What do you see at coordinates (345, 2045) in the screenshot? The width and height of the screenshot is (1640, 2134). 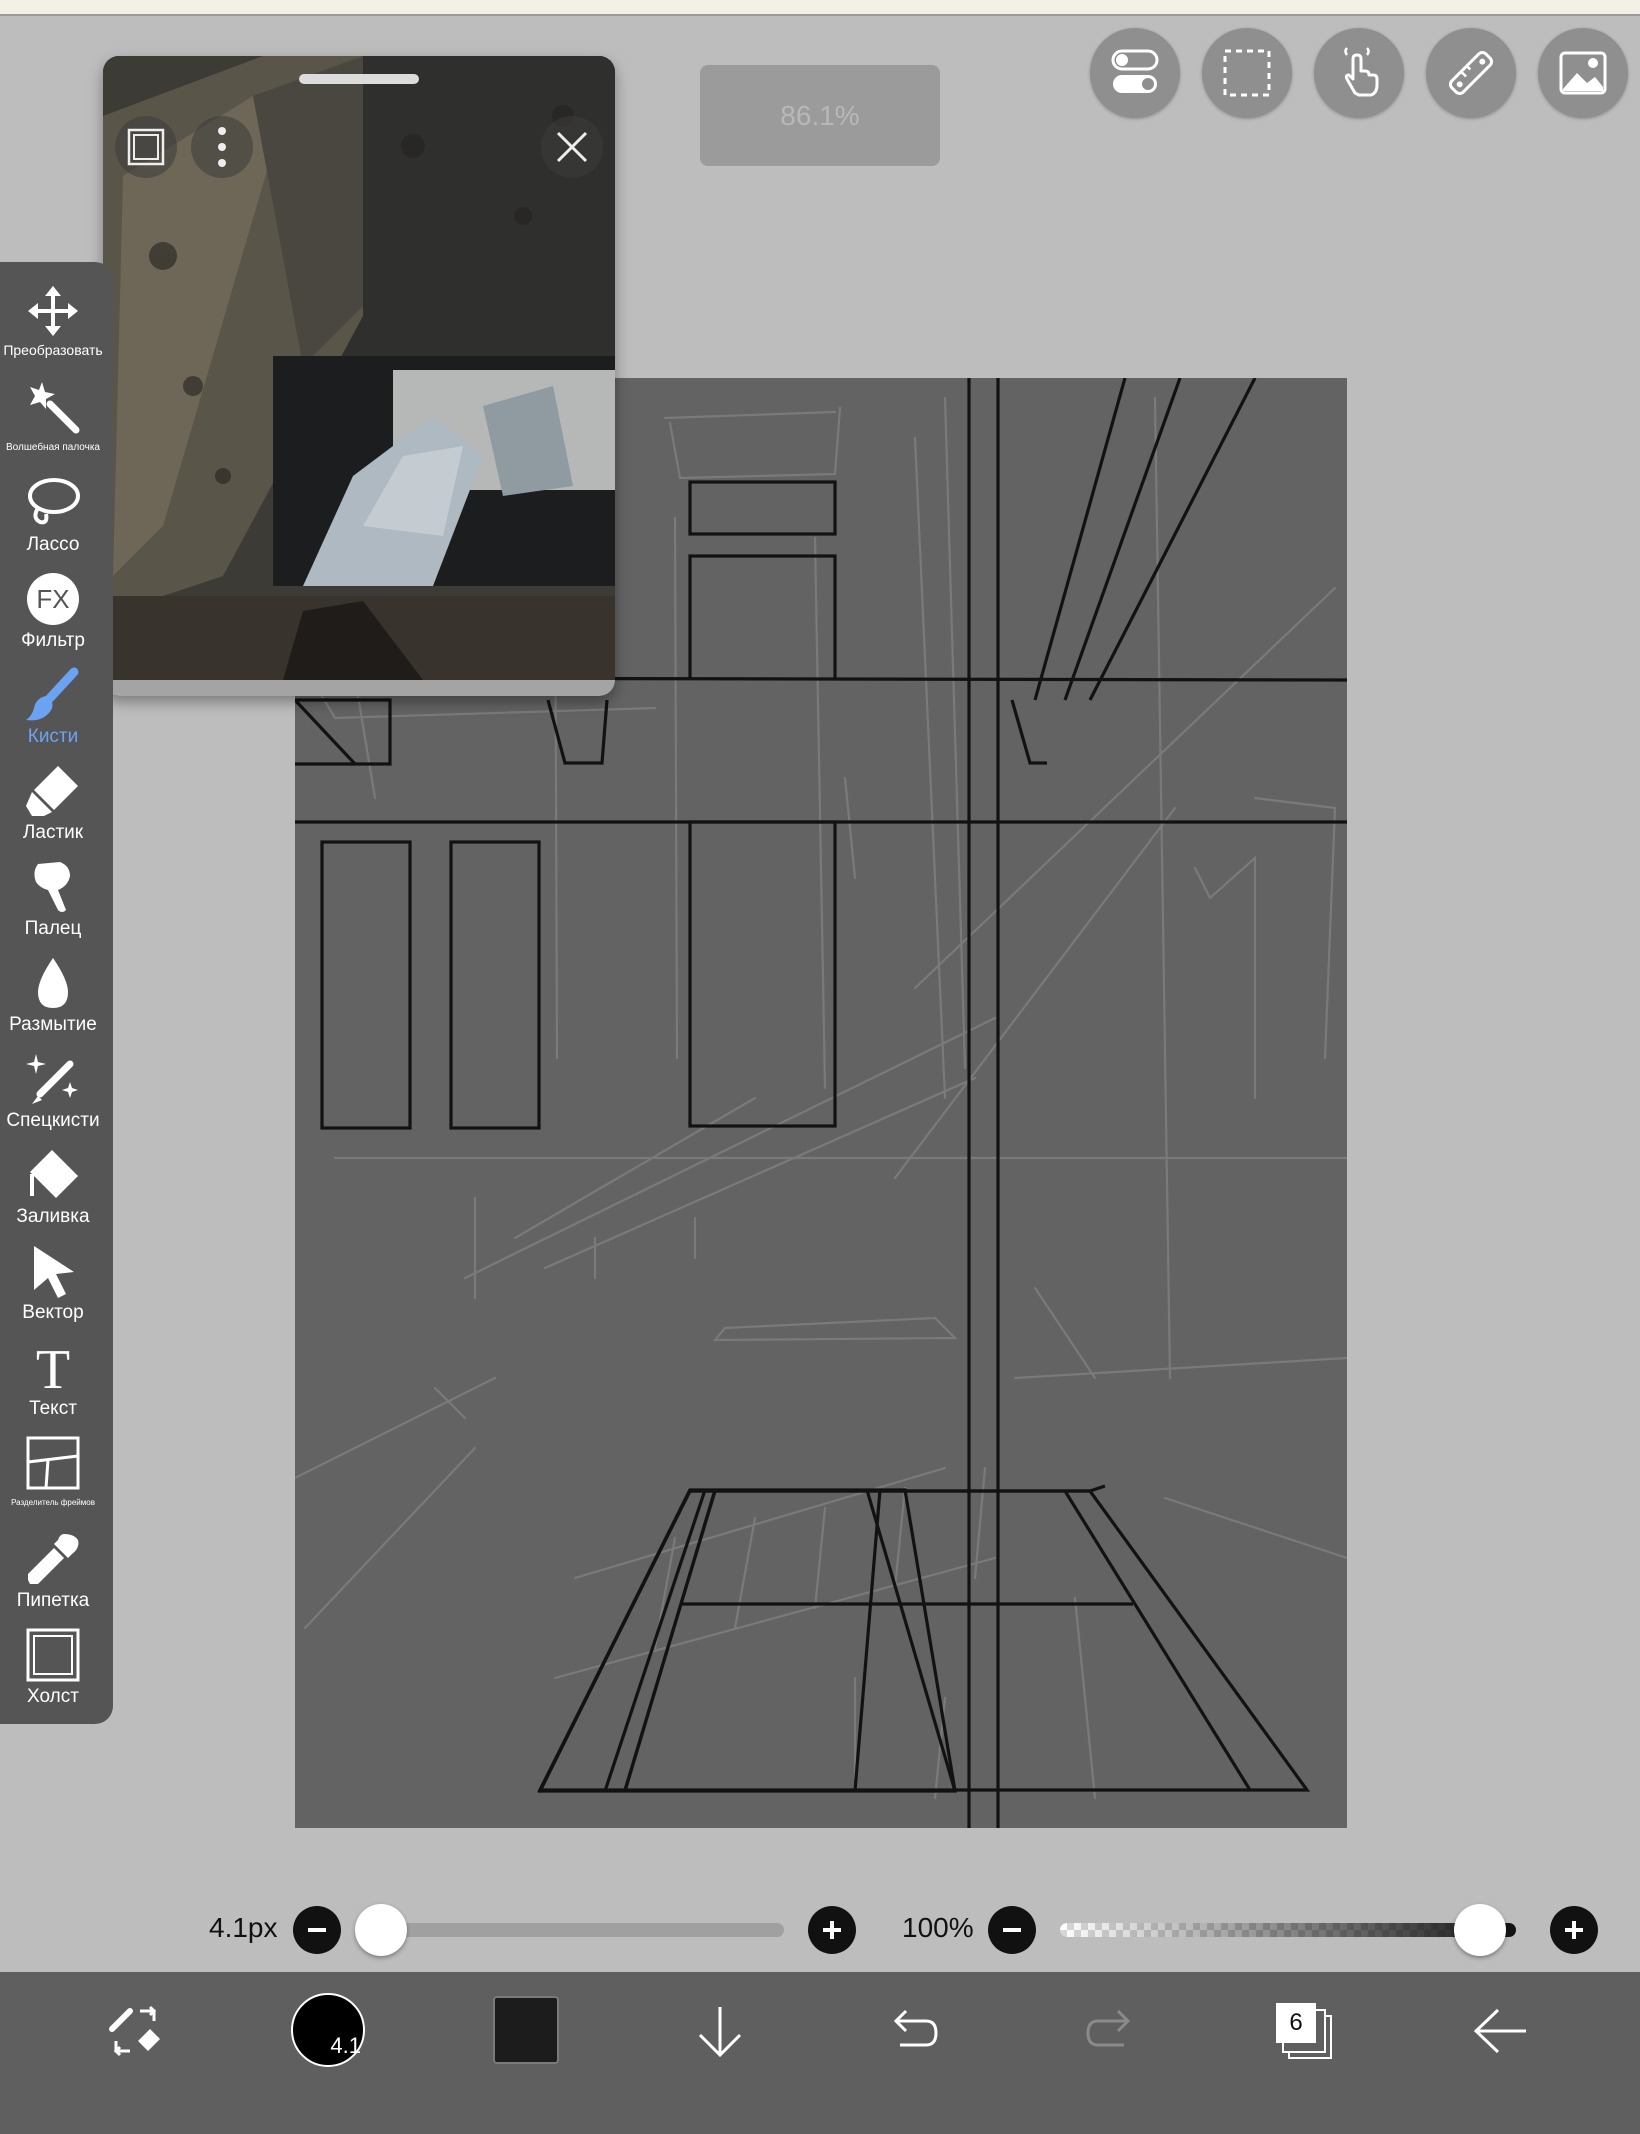 I see `brush-preview-label: 4.1` at bounding box center [345, 2045].